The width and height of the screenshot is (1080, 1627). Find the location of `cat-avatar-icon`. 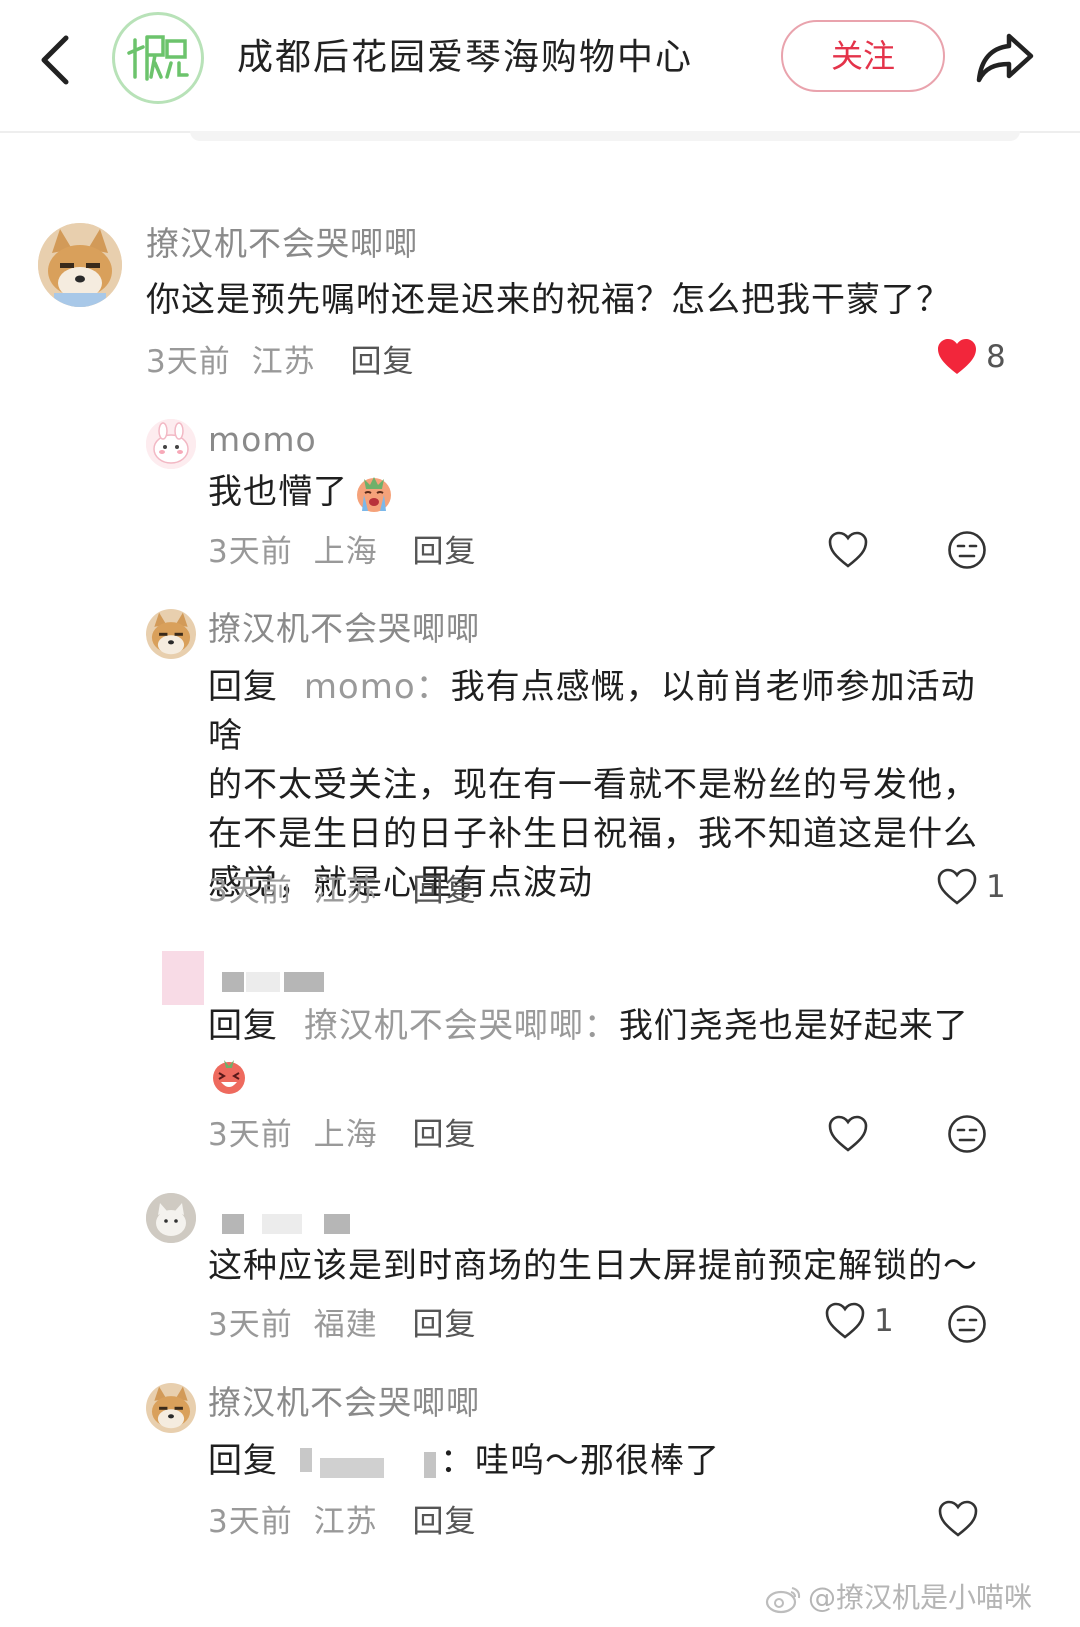

cat-avatar-icon is located at coordinates (171, 1218).